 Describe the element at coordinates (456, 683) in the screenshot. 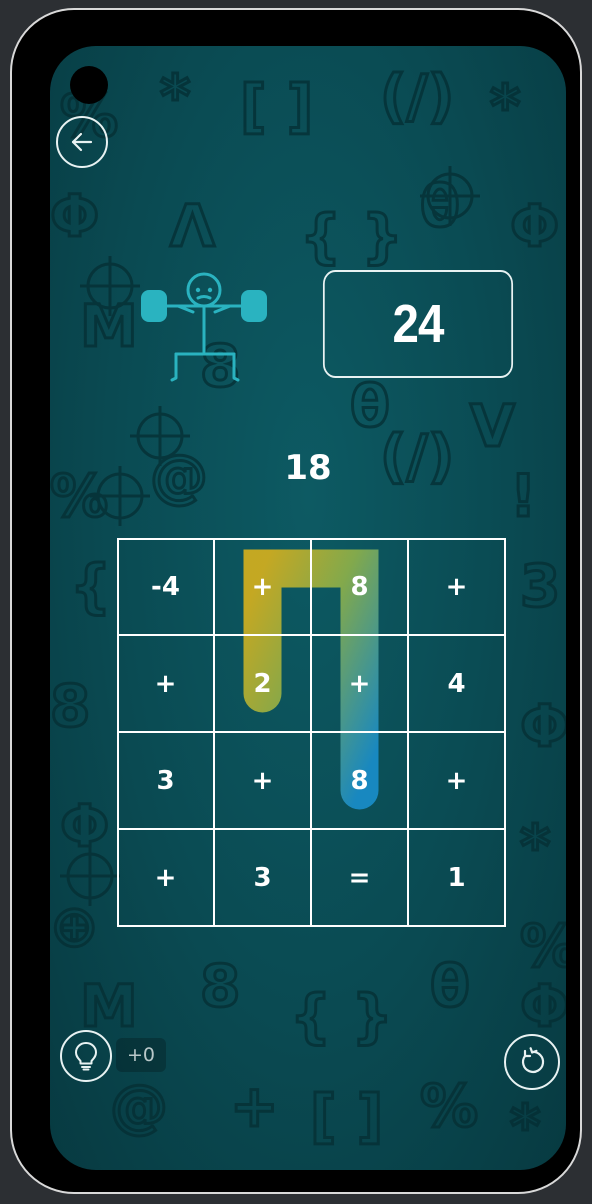

I see `grid-cell: 4` at that location.